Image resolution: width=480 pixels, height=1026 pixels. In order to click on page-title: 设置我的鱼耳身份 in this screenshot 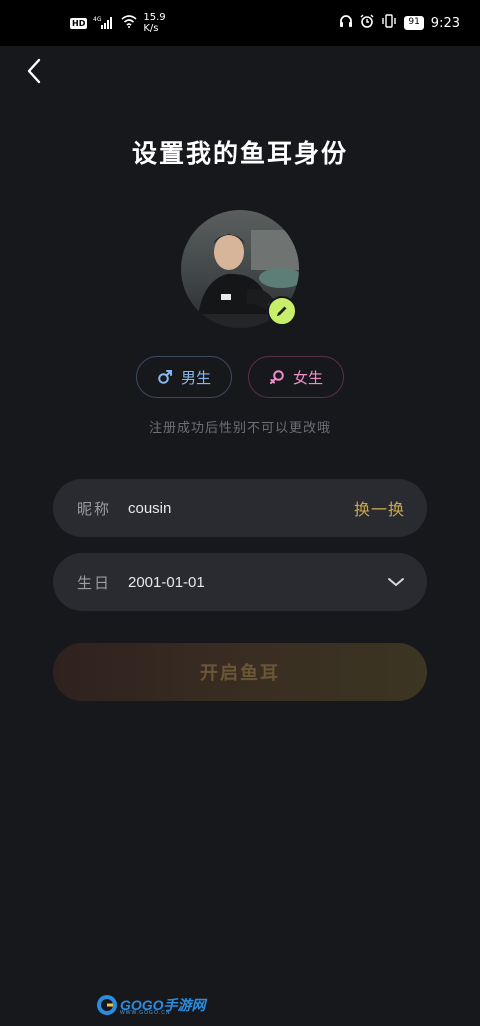, I will do `click(239, 153)`.